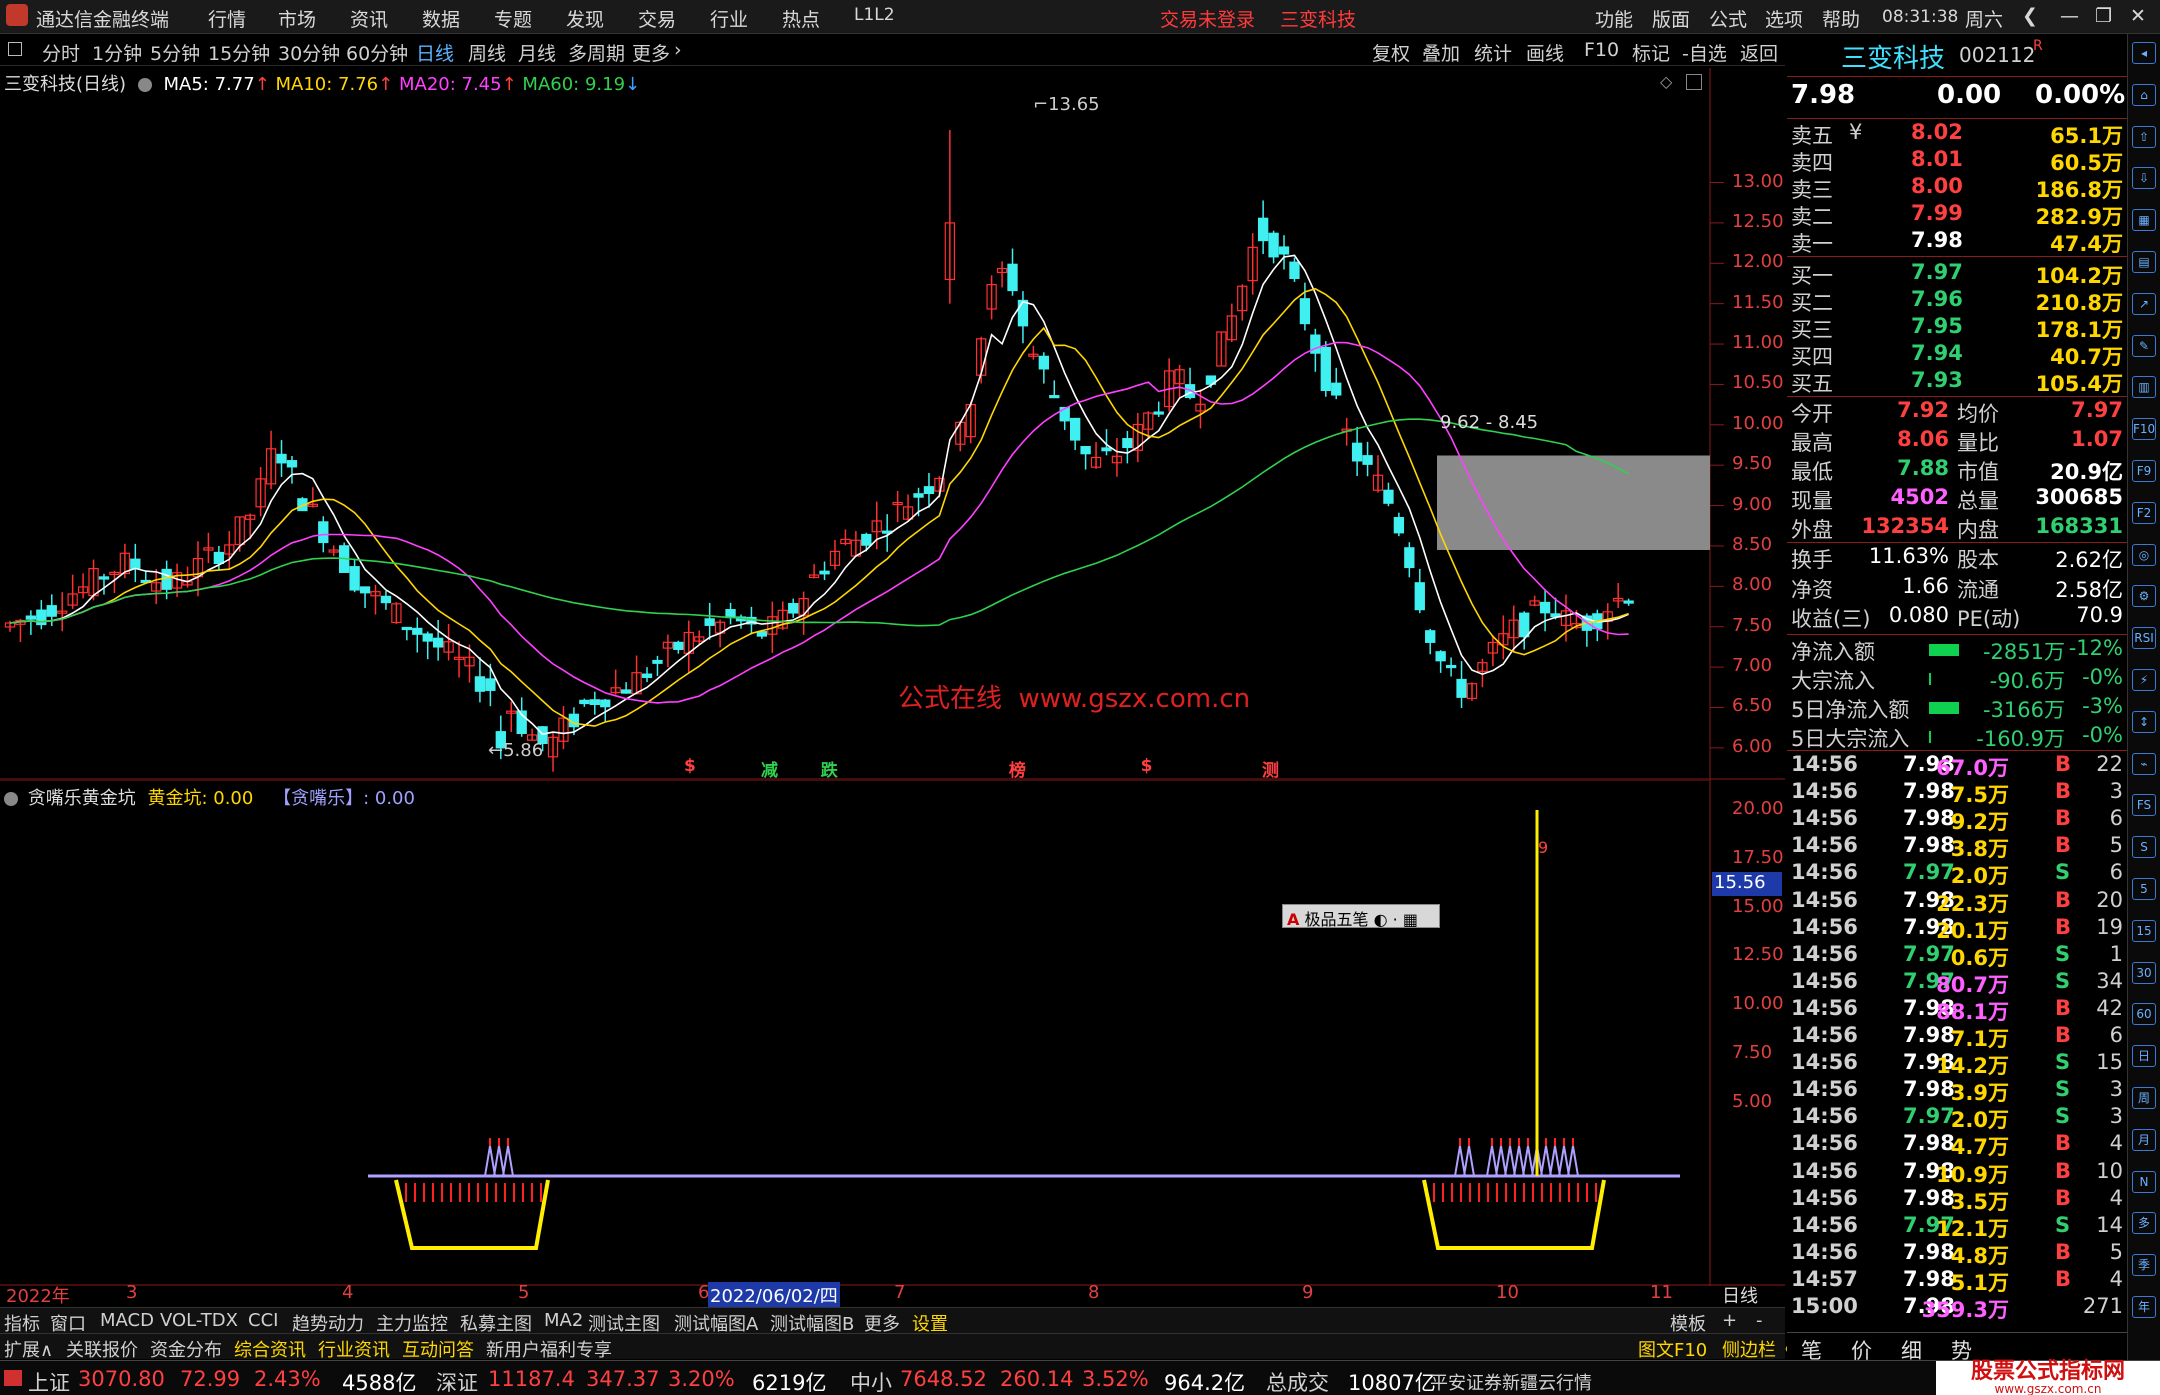 Image resolution: width=2160 pixels, height=1395 pixels. Describe the element at coordinates (1511, 1382) in the screenshot. I see `broker-name: 平安证券新疆云行情` at that location.